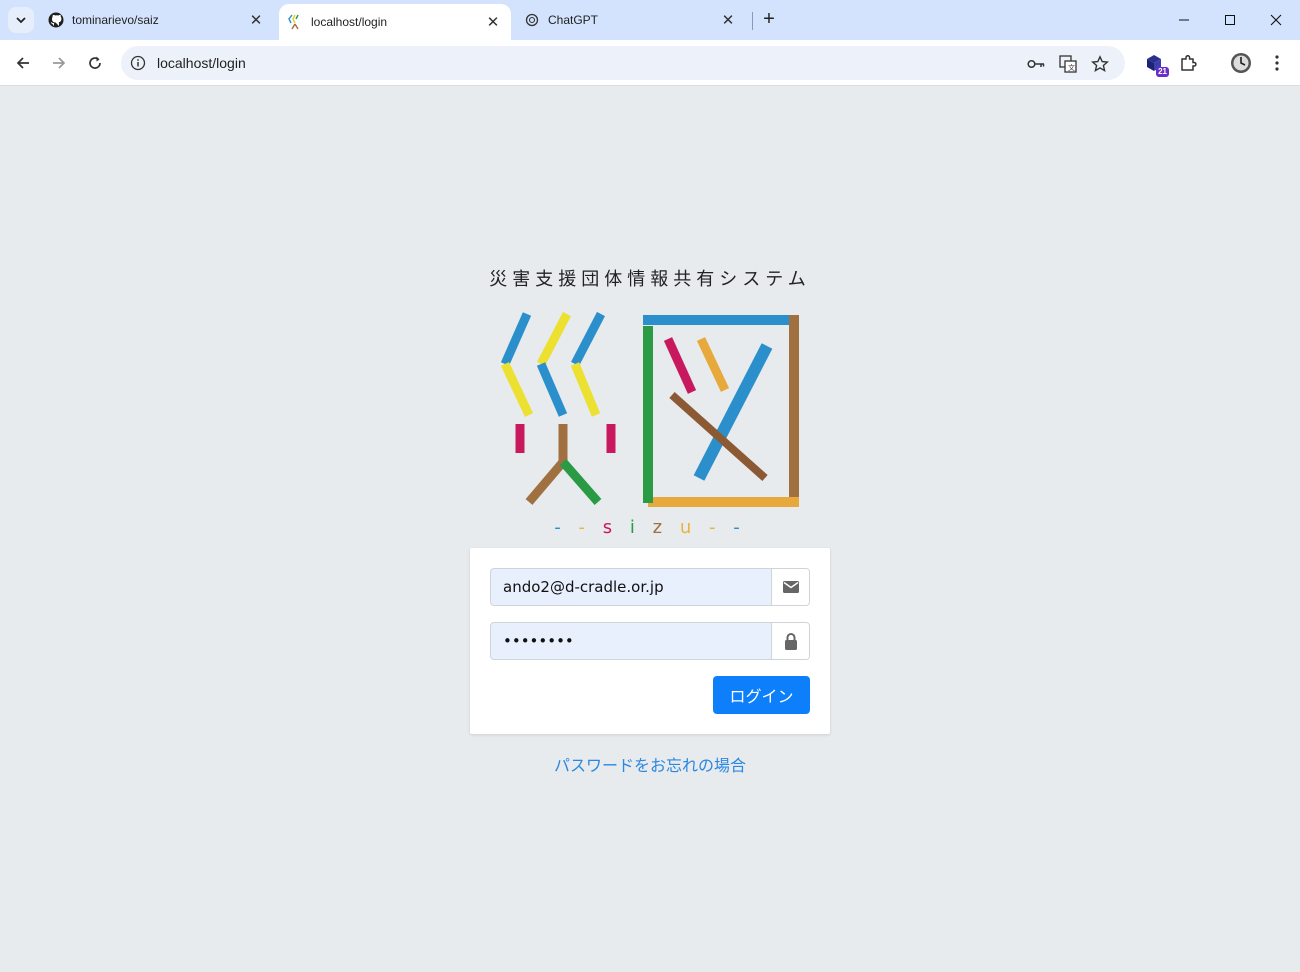 The height and width of the screenshot is (972, 1300). I want to click on minimize-icon, so click(1184, 20).